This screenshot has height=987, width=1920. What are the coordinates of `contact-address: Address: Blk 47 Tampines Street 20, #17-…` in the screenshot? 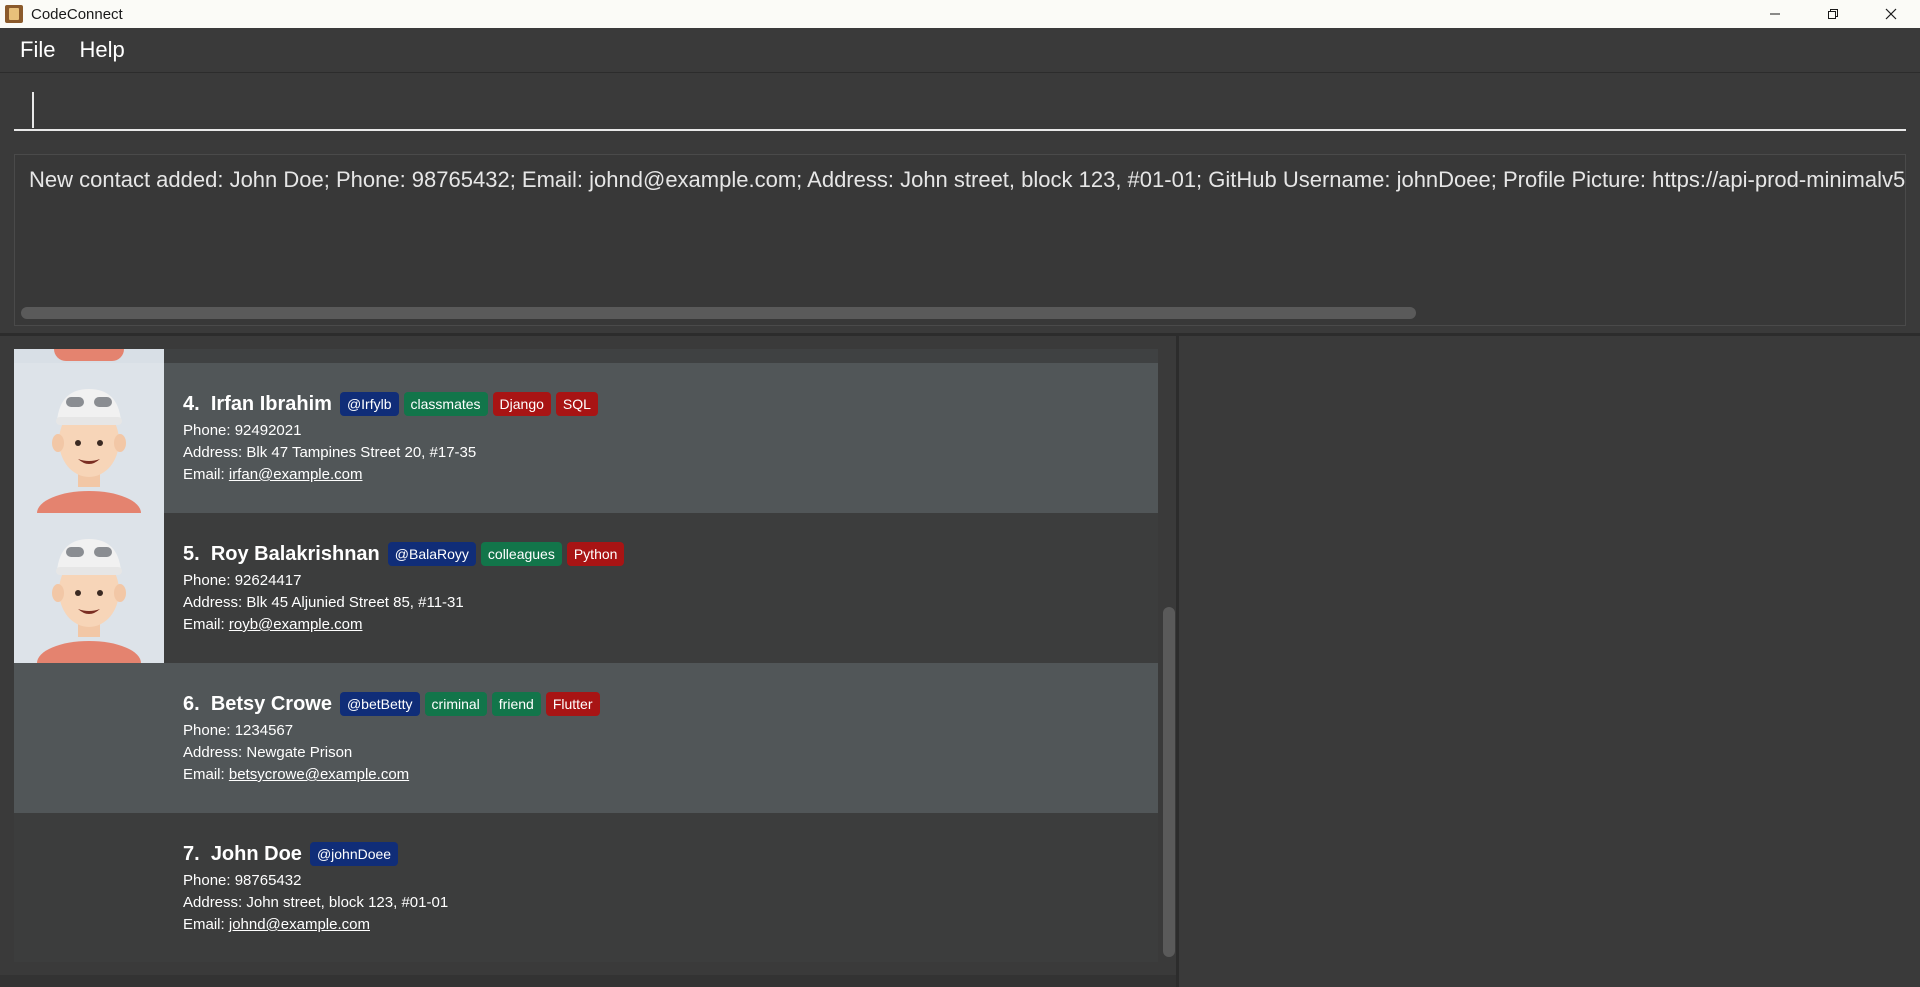 It's located at (330, 452).